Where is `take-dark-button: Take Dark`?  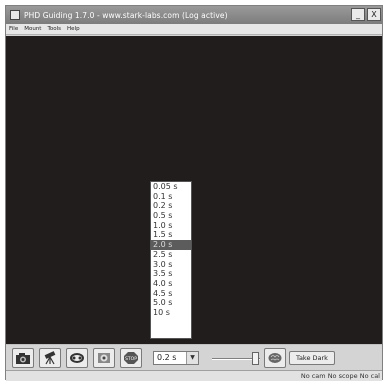 take-dark-button: Take Dark is located at coordinates (312, 358).